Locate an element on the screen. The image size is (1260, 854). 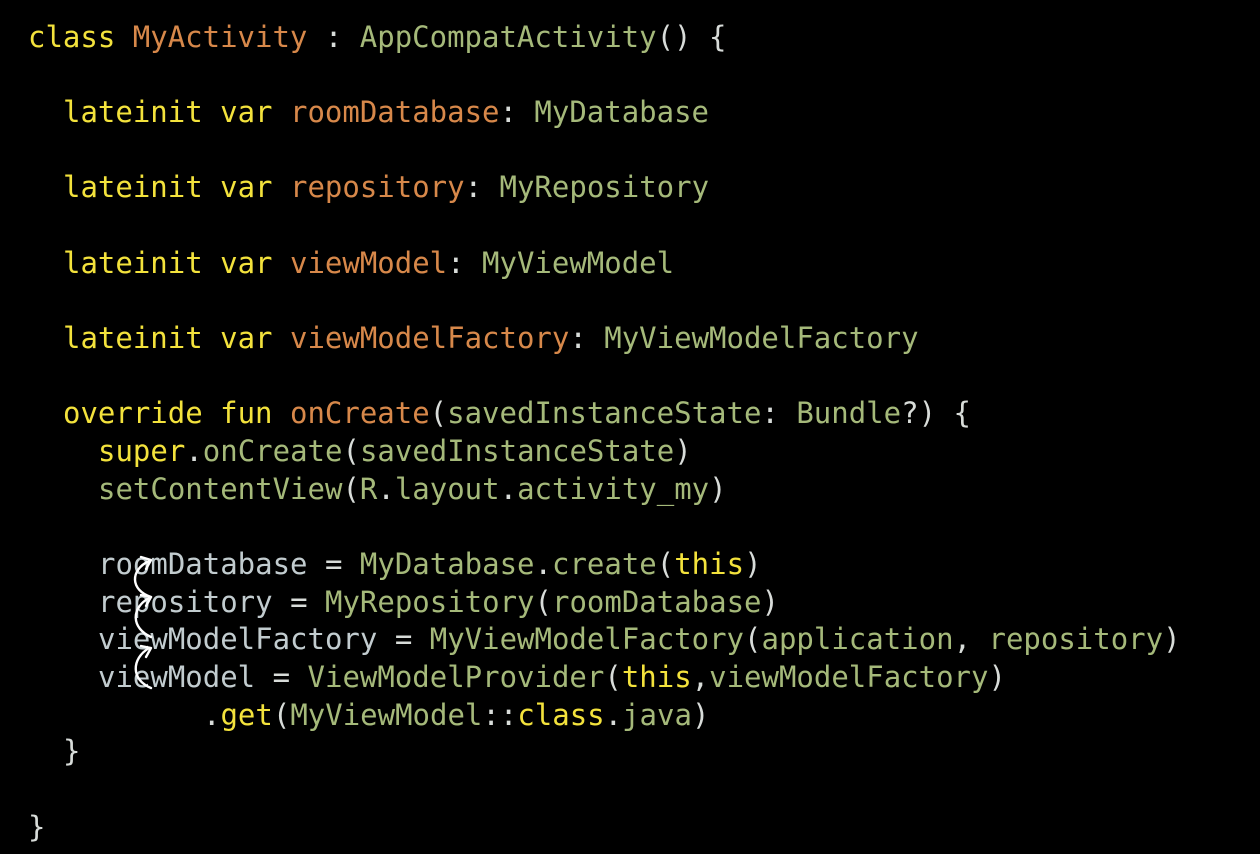
dependency-arrows is located at coordinates (143, 622).